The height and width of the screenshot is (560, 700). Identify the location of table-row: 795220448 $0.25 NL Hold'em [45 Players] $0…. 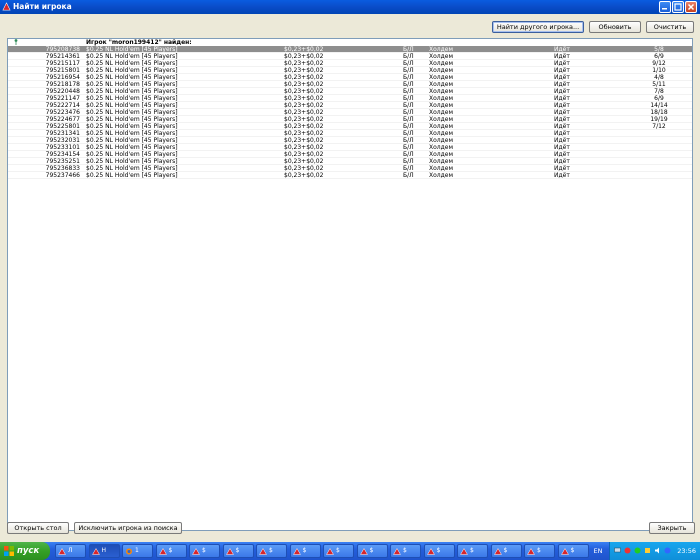
(350, 91).